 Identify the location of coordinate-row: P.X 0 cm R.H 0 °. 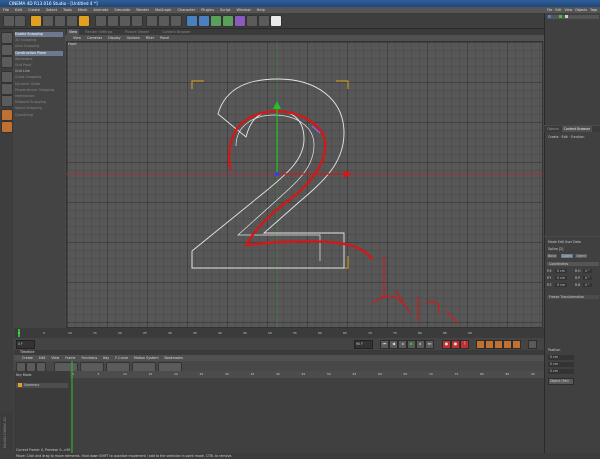
(573, 271).